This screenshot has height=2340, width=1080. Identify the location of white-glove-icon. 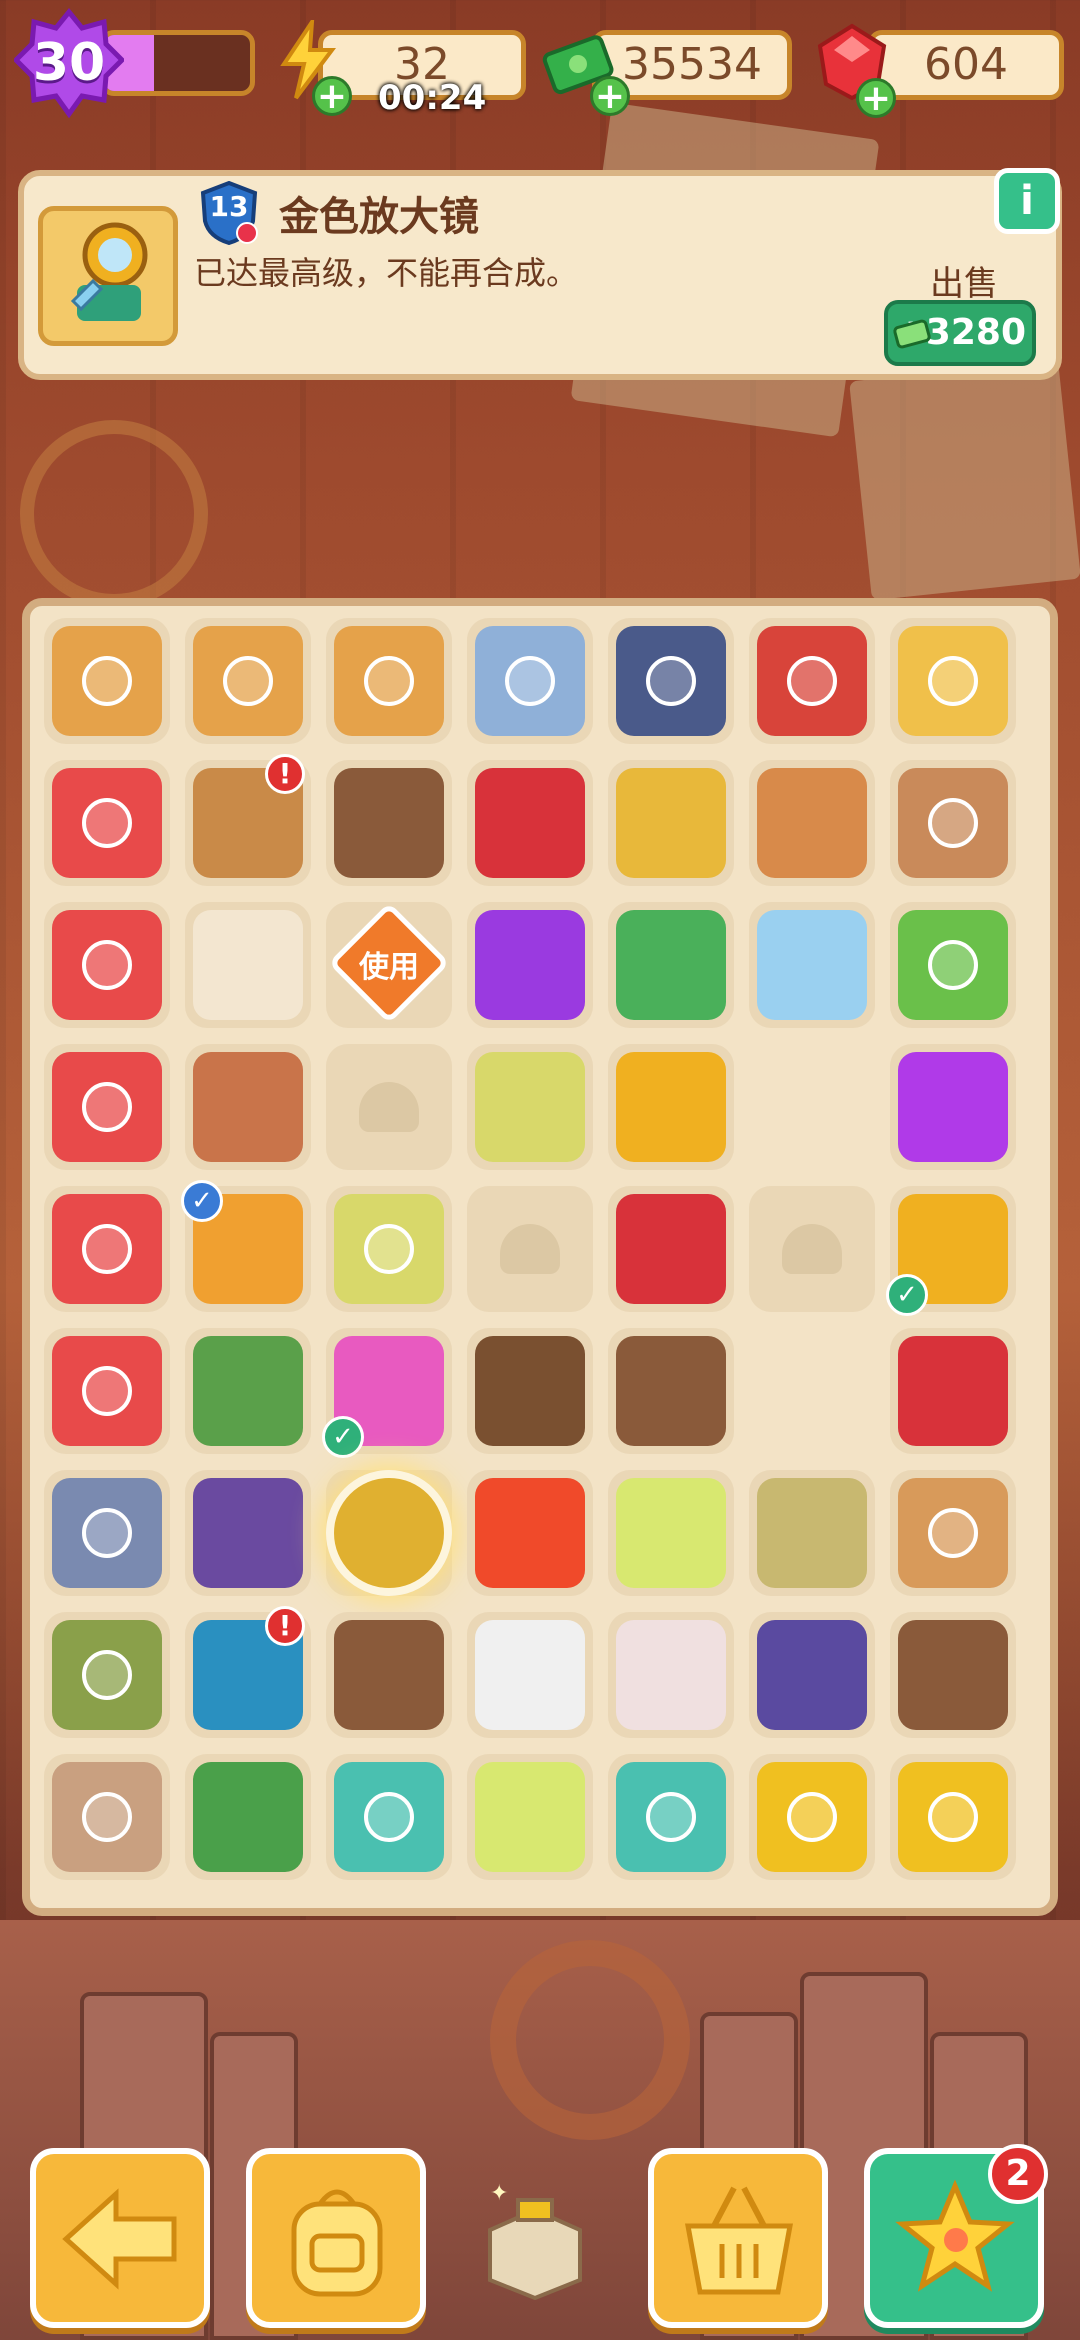
(530, 1675).